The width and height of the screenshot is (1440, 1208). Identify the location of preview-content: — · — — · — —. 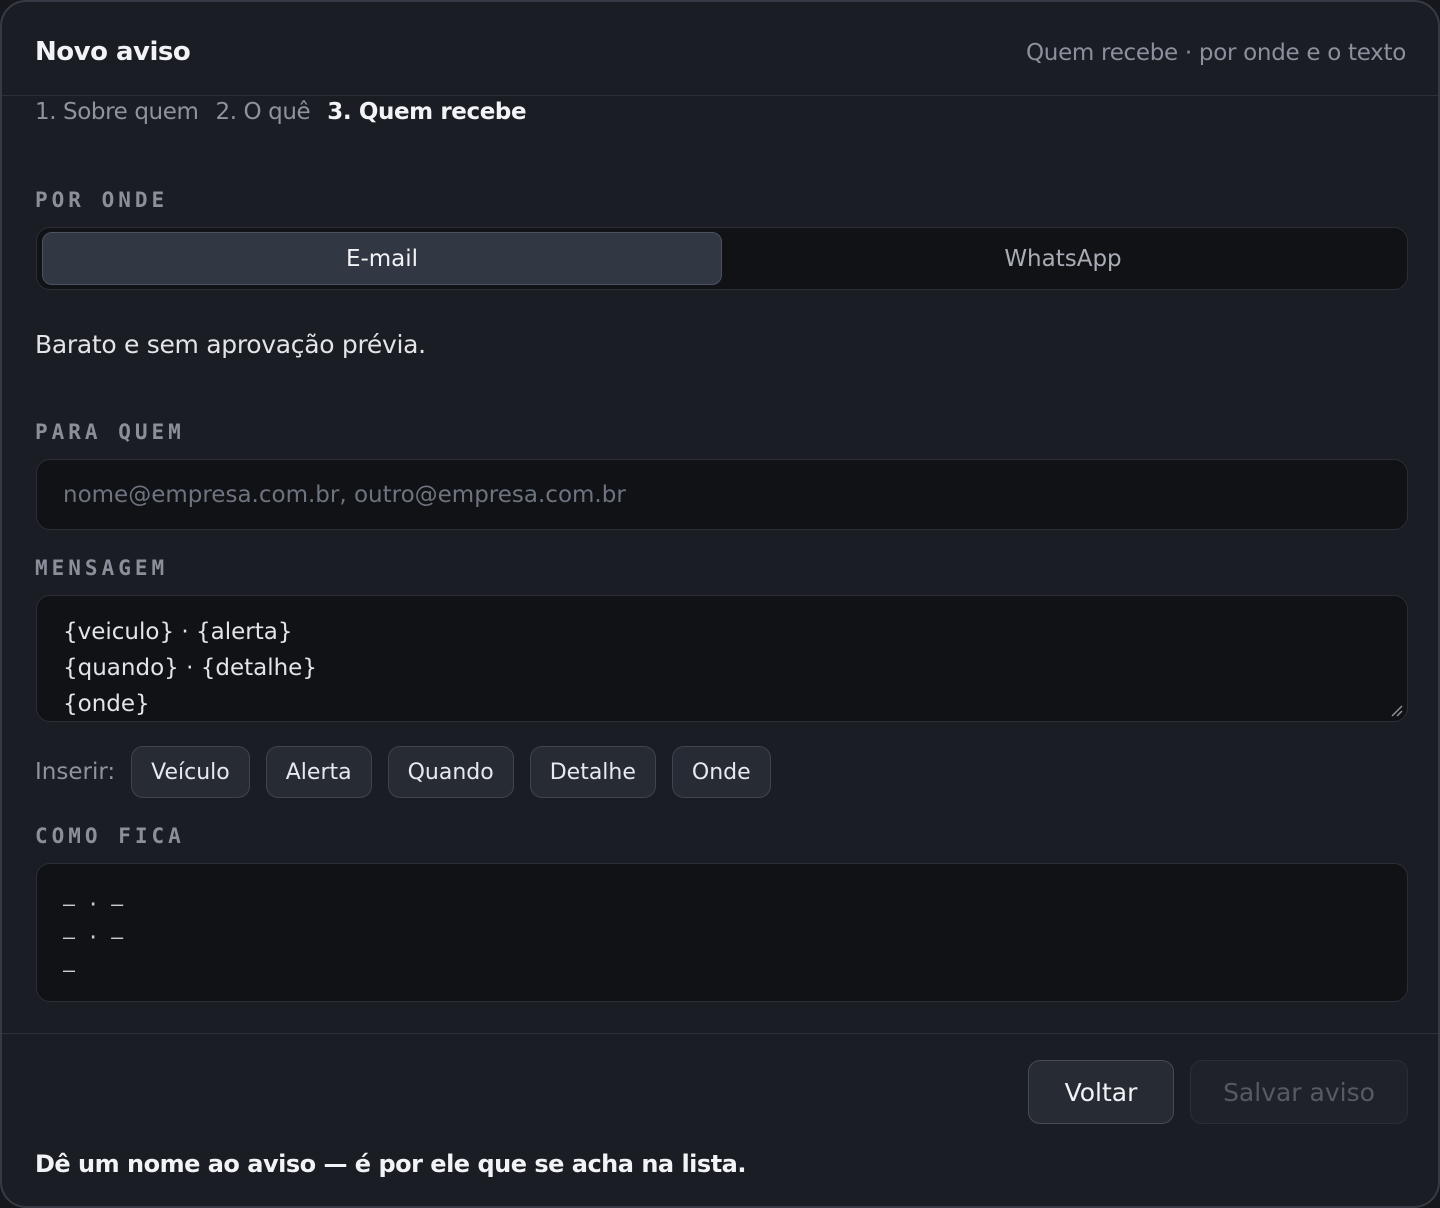
(93, 937).